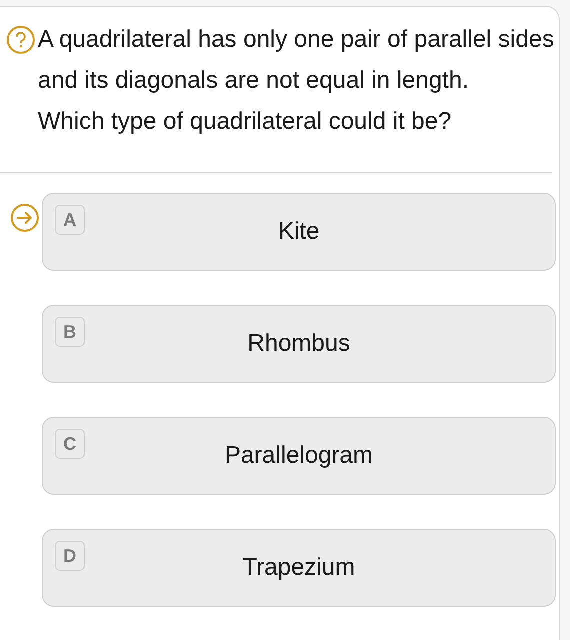  I want to click on answer-option: D Trapezium, so click(299, 568).